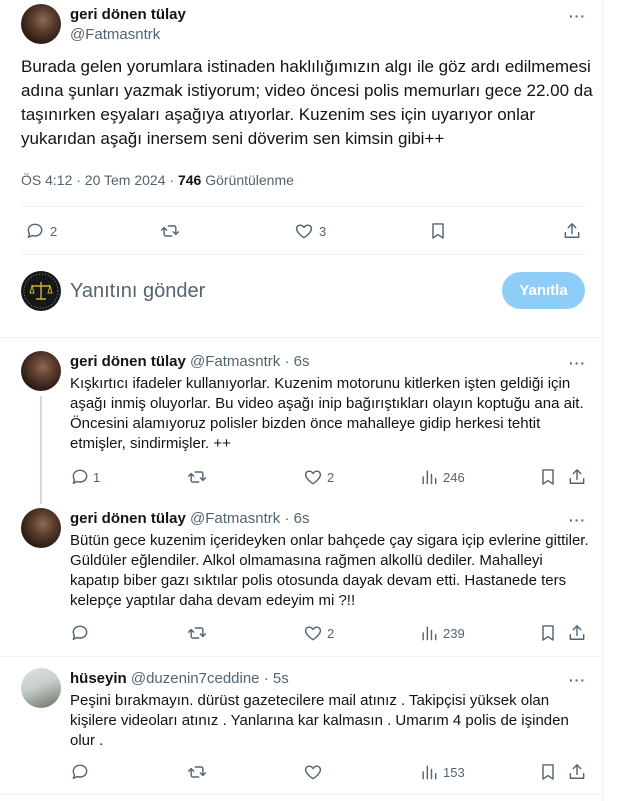 This screenshot has width=627, height=801. What do you see at coordinates (54, 231) in the screenshot?
I see `reply-count: 2` at bounding box center [54, 231].